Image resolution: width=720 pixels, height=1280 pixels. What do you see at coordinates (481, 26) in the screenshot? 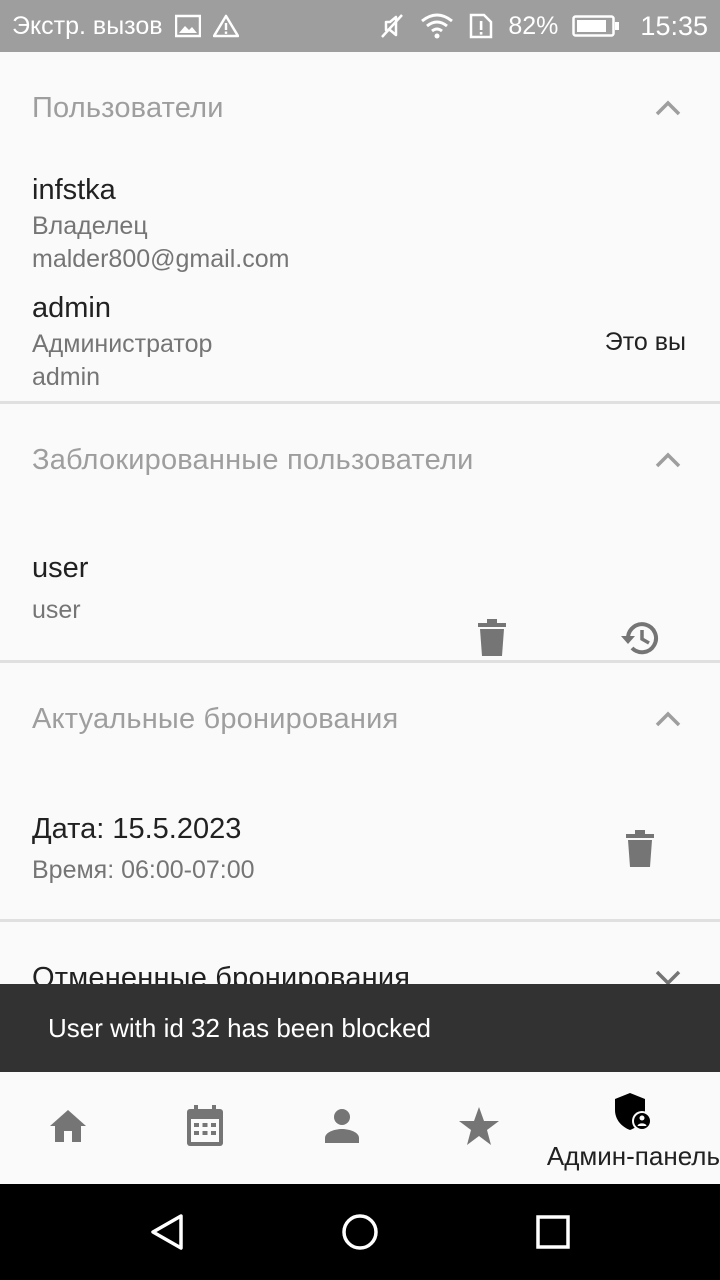
I see `sim-alert-icon` at bounding box center [481, 26].